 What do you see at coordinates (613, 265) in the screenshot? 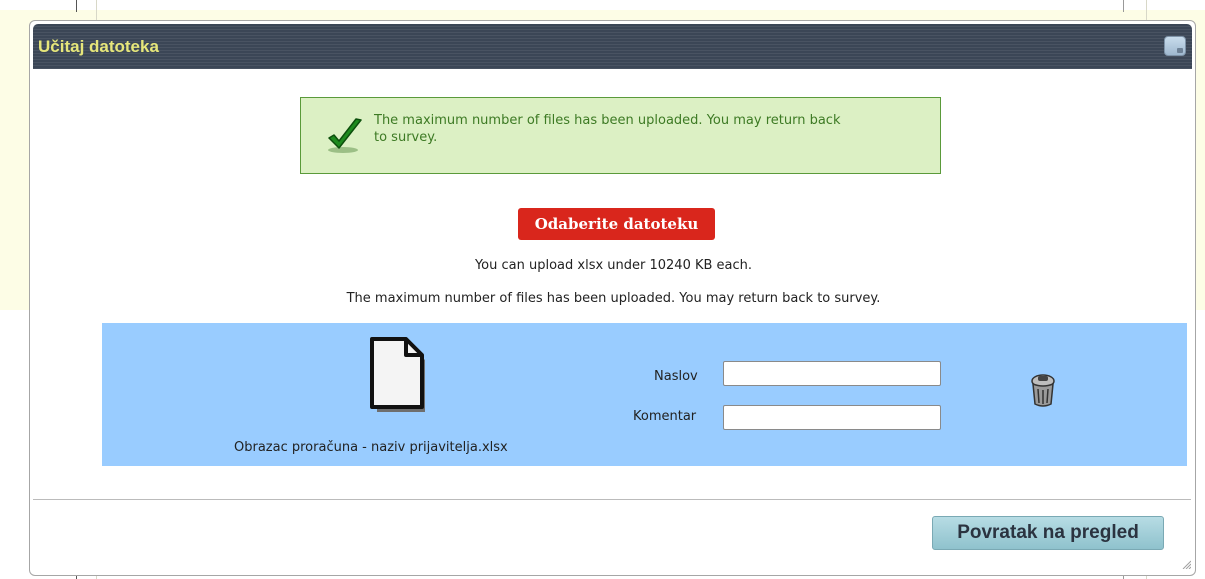
I see `upload-info-text: You can upload xlsx under 10240 KB each.` at bounding box center [613, 265].